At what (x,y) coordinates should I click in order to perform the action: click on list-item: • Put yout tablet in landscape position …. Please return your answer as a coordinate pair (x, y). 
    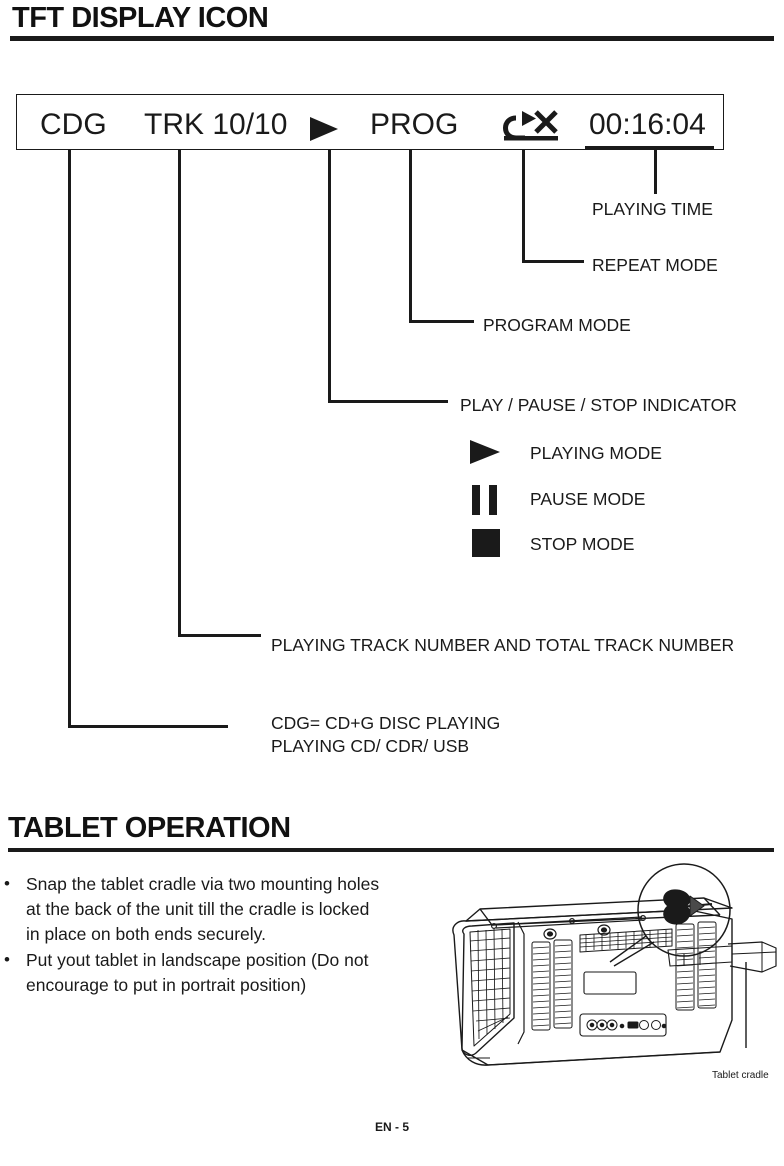
    Looking at the image, I should click on (214, 973).